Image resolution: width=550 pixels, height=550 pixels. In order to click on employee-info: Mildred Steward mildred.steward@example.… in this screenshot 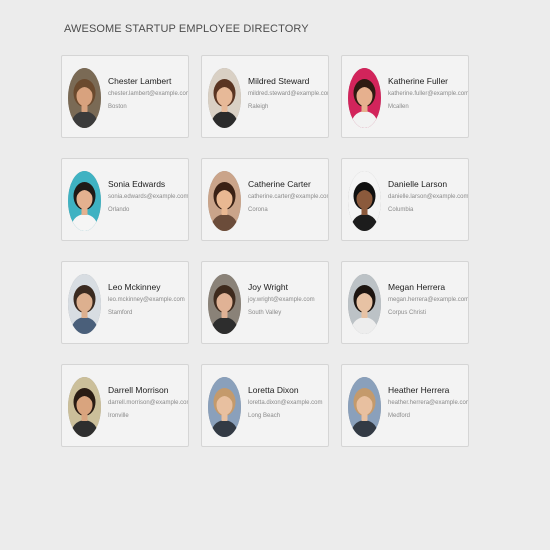, I will do `click(288, 93)`.